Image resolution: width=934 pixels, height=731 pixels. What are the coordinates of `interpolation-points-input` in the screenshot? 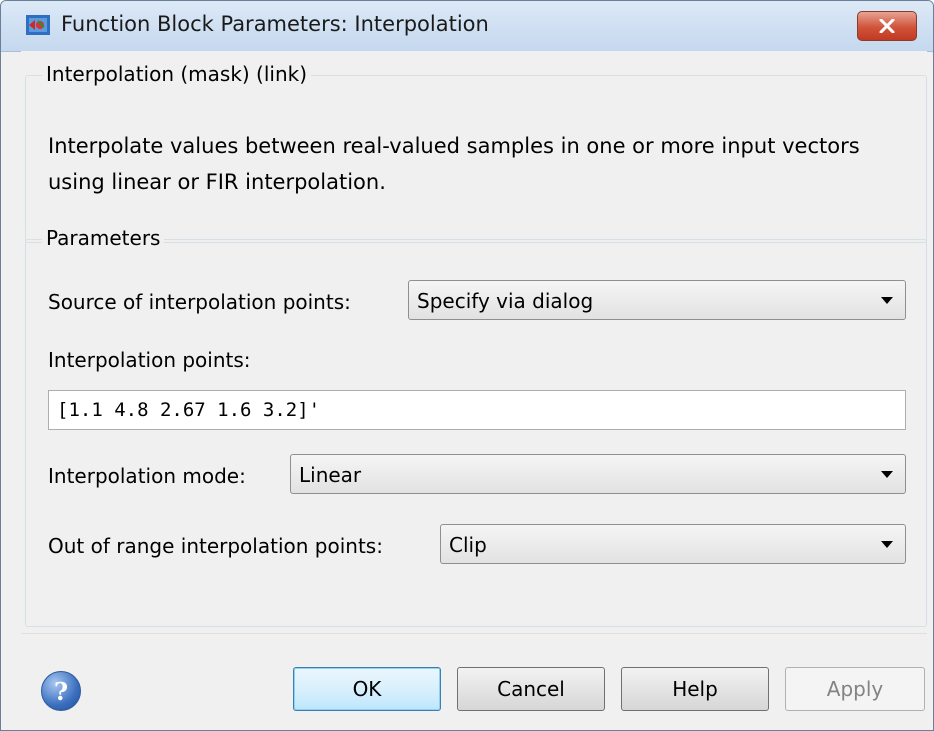 It's located at (477, 410).